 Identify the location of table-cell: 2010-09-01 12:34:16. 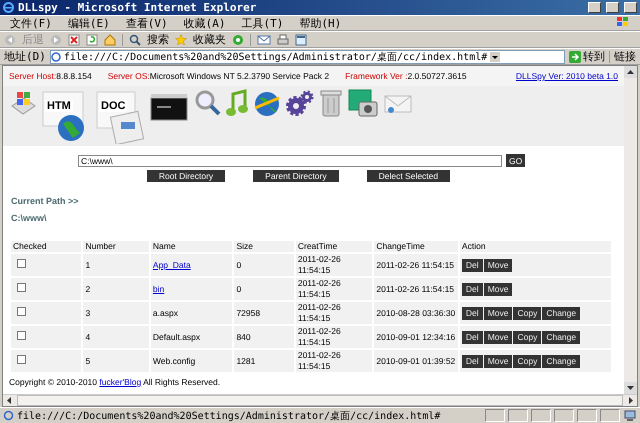
(416, 337).